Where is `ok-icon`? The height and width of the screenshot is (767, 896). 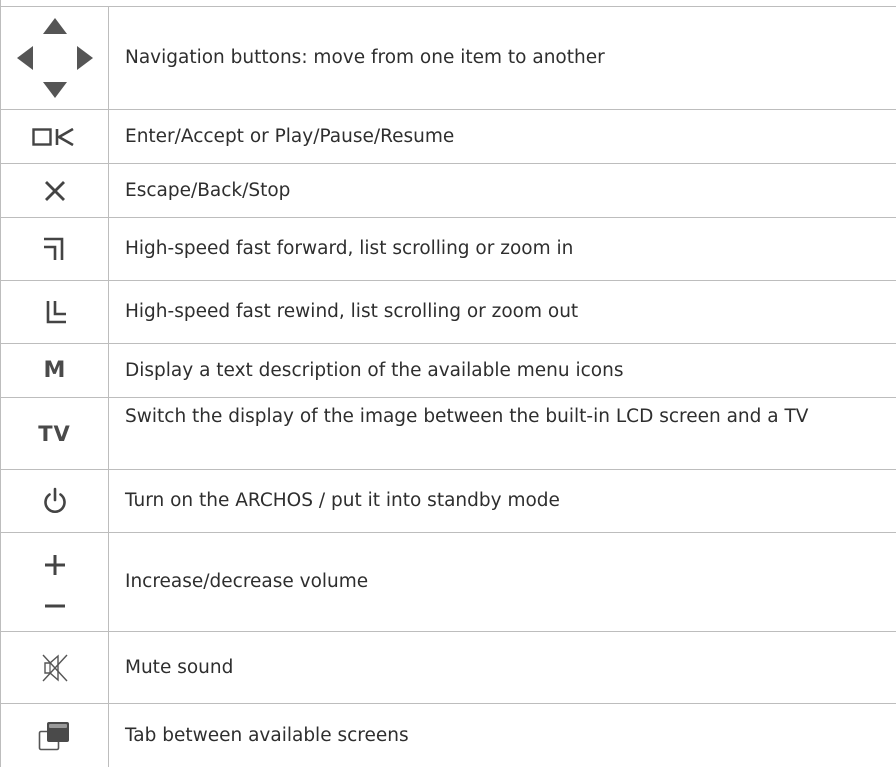
ok-icon is located at coordinates (54, 136).